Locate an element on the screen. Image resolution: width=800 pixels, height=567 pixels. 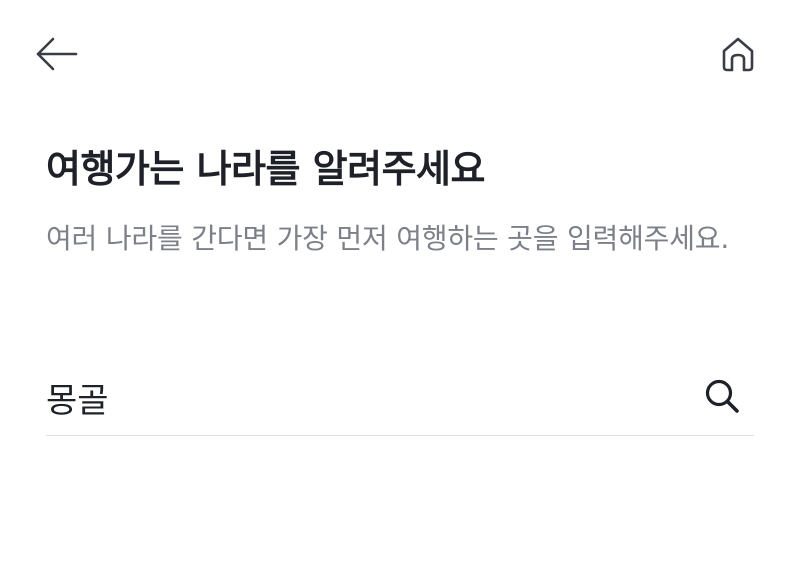
home-button is located at coordinates (738, 54).